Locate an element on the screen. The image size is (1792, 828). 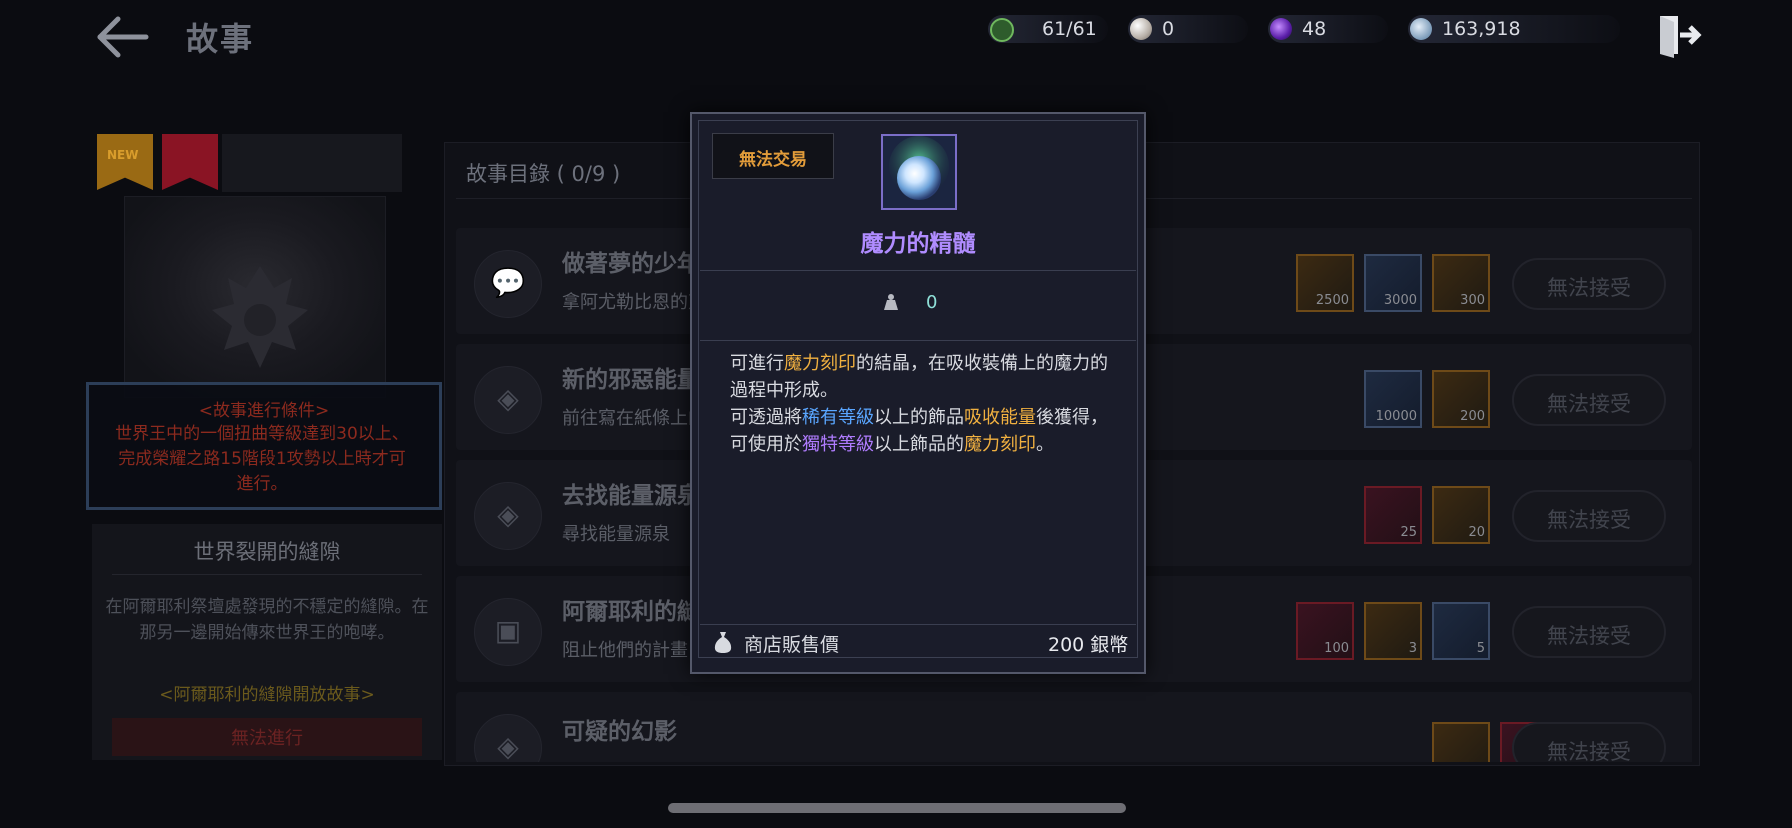
description-segment: 可透過將 is located at coordinates (766, 417).